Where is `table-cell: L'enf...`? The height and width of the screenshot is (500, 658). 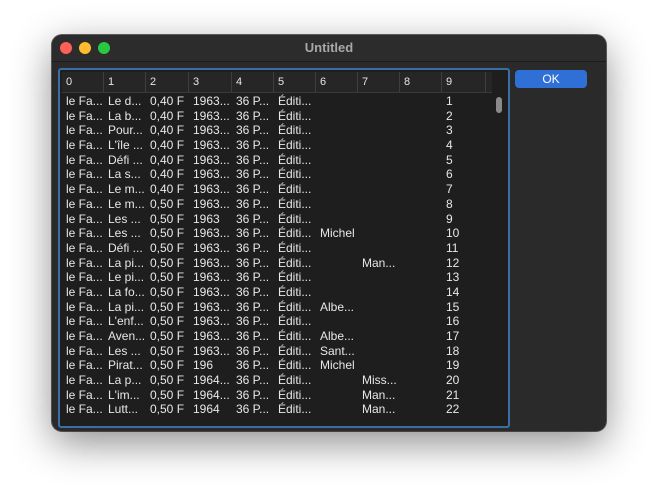 table-cell: L'enf... is located at coordinates (125, 321).